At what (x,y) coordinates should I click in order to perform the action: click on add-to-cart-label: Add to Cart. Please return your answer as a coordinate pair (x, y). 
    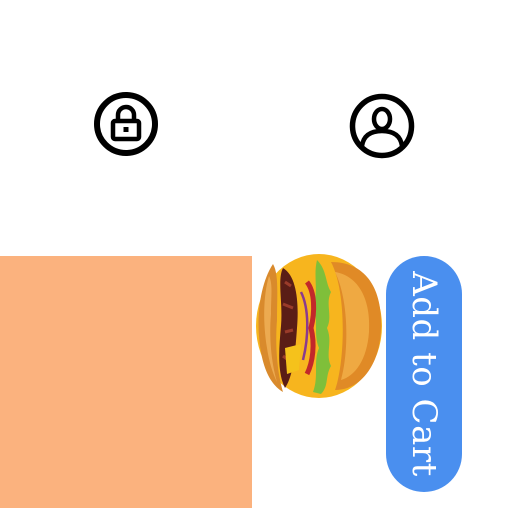
    Looking at the image, I should click on (424, 374).